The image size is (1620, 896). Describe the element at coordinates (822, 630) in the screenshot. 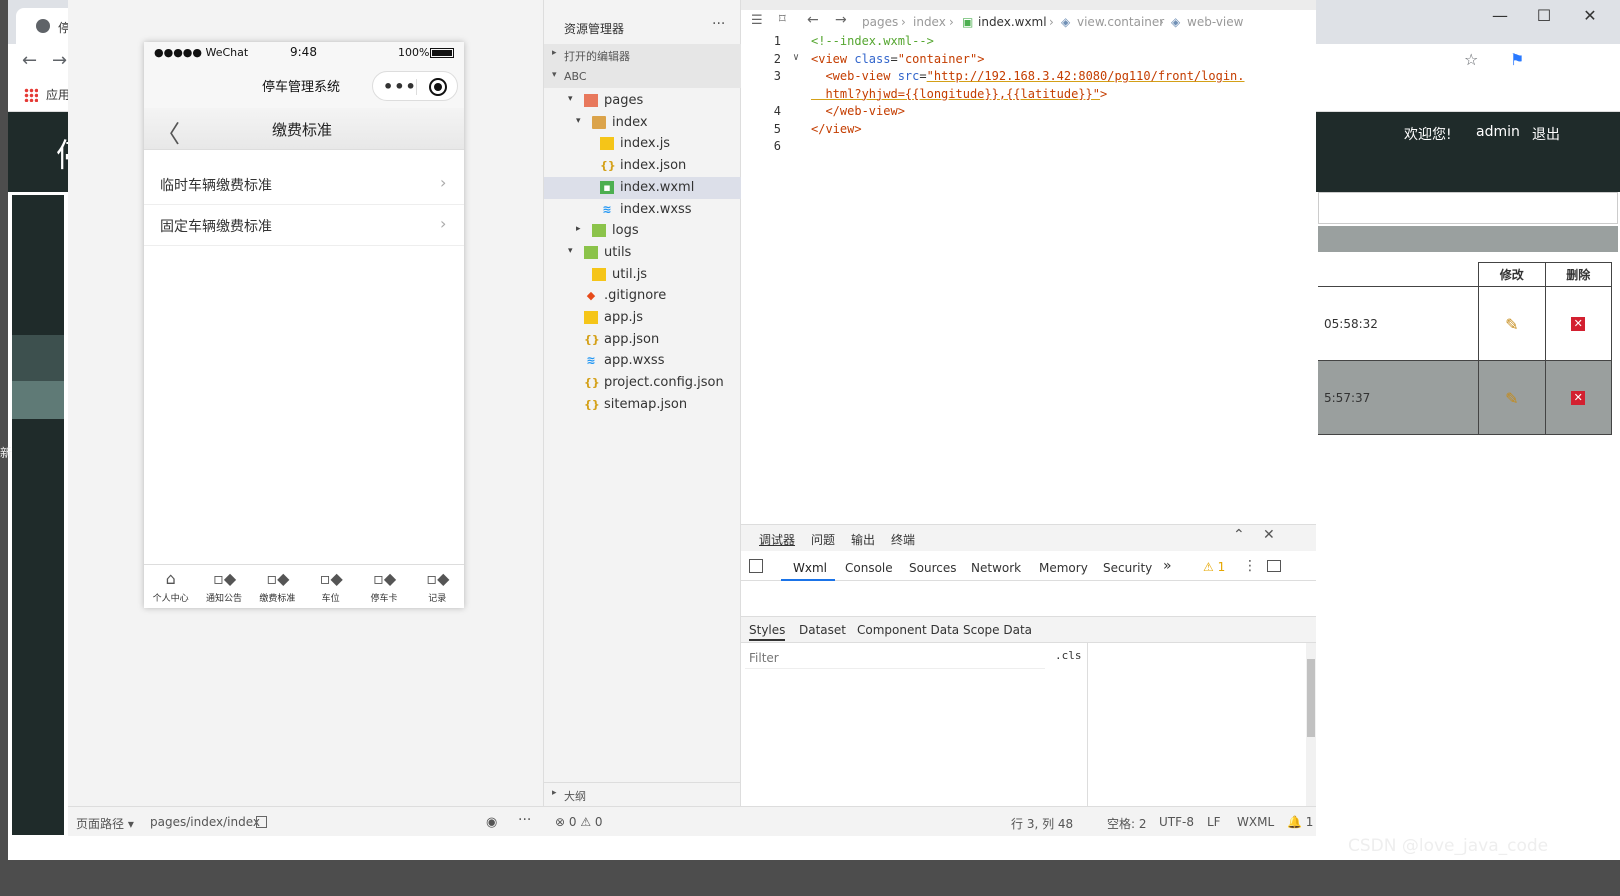

I see `tab-dataset: Dataset` at that location.